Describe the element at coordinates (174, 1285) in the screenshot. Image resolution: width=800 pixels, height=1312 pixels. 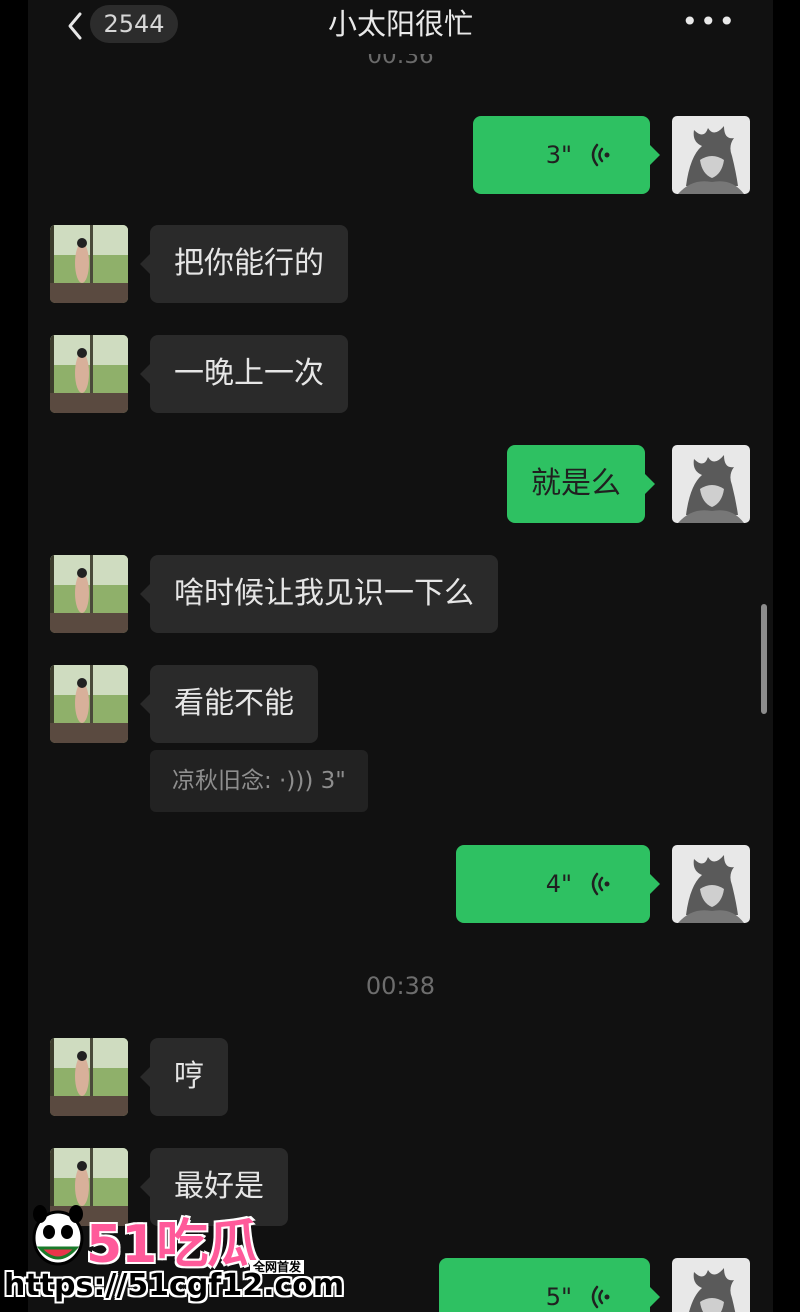
I see `watermark-url: https://51cgf12.com` at that location.